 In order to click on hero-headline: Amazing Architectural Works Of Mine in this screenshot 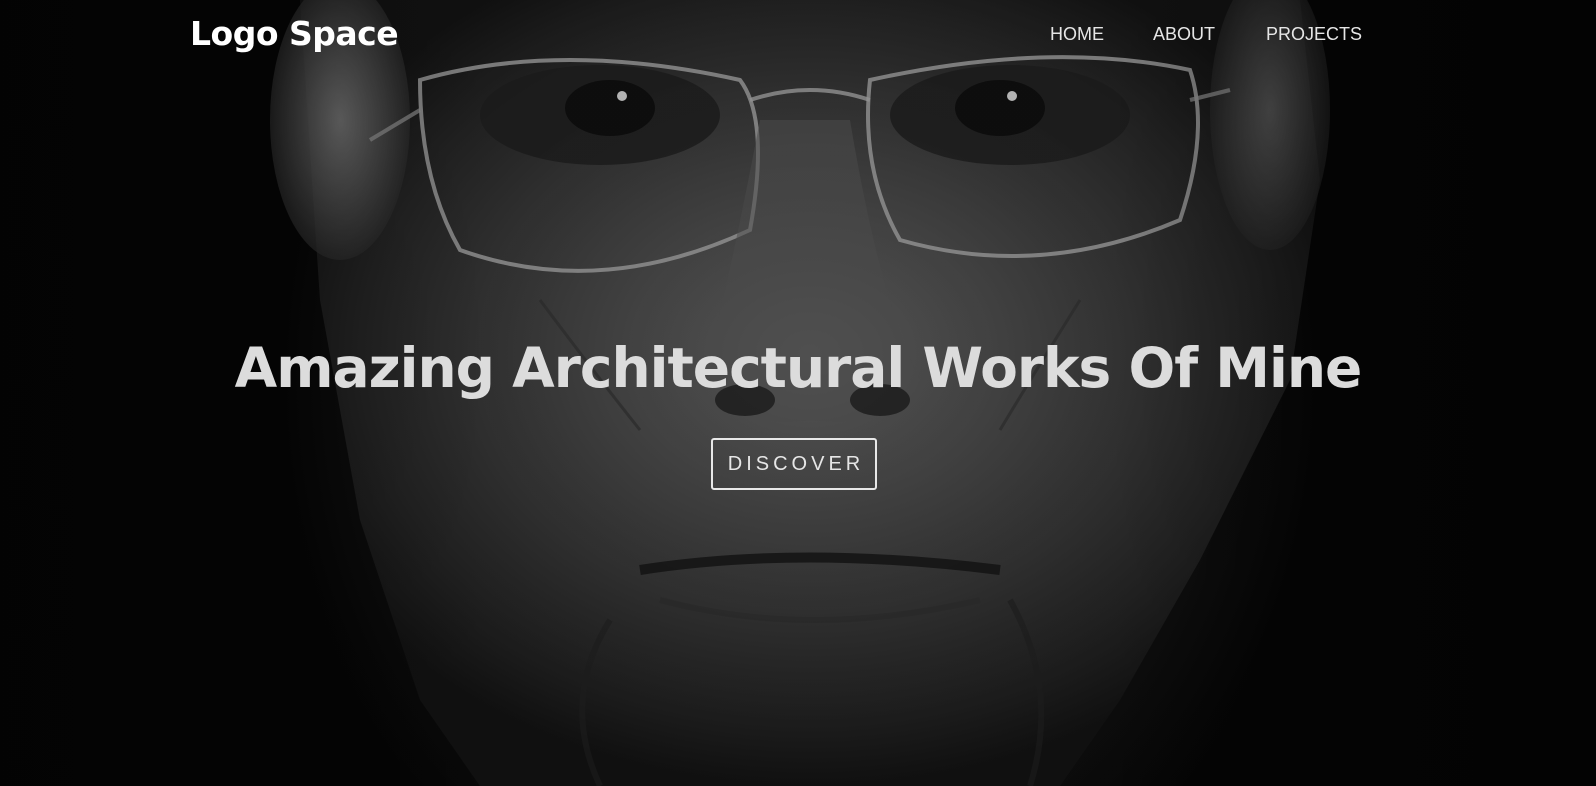, I will do `click(798, 368)`.